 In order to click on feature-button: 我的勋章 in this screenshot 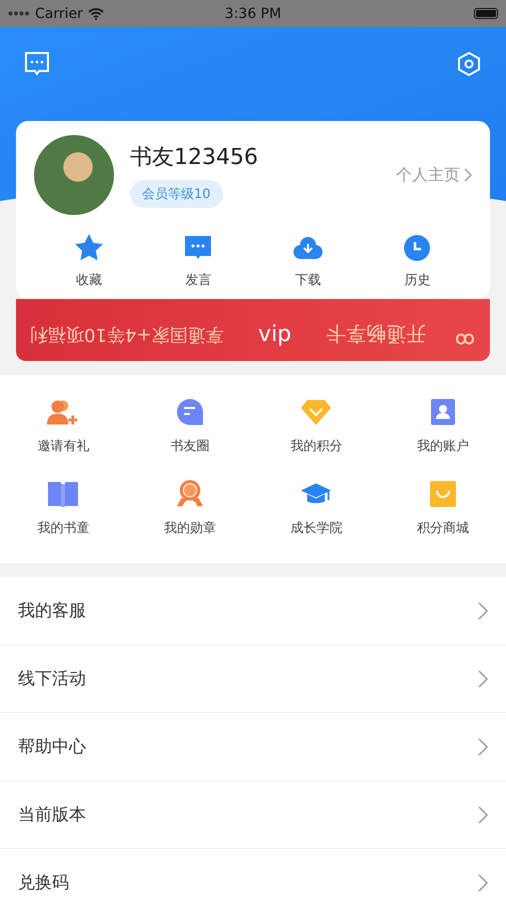, I will do `click(189, 508)`.